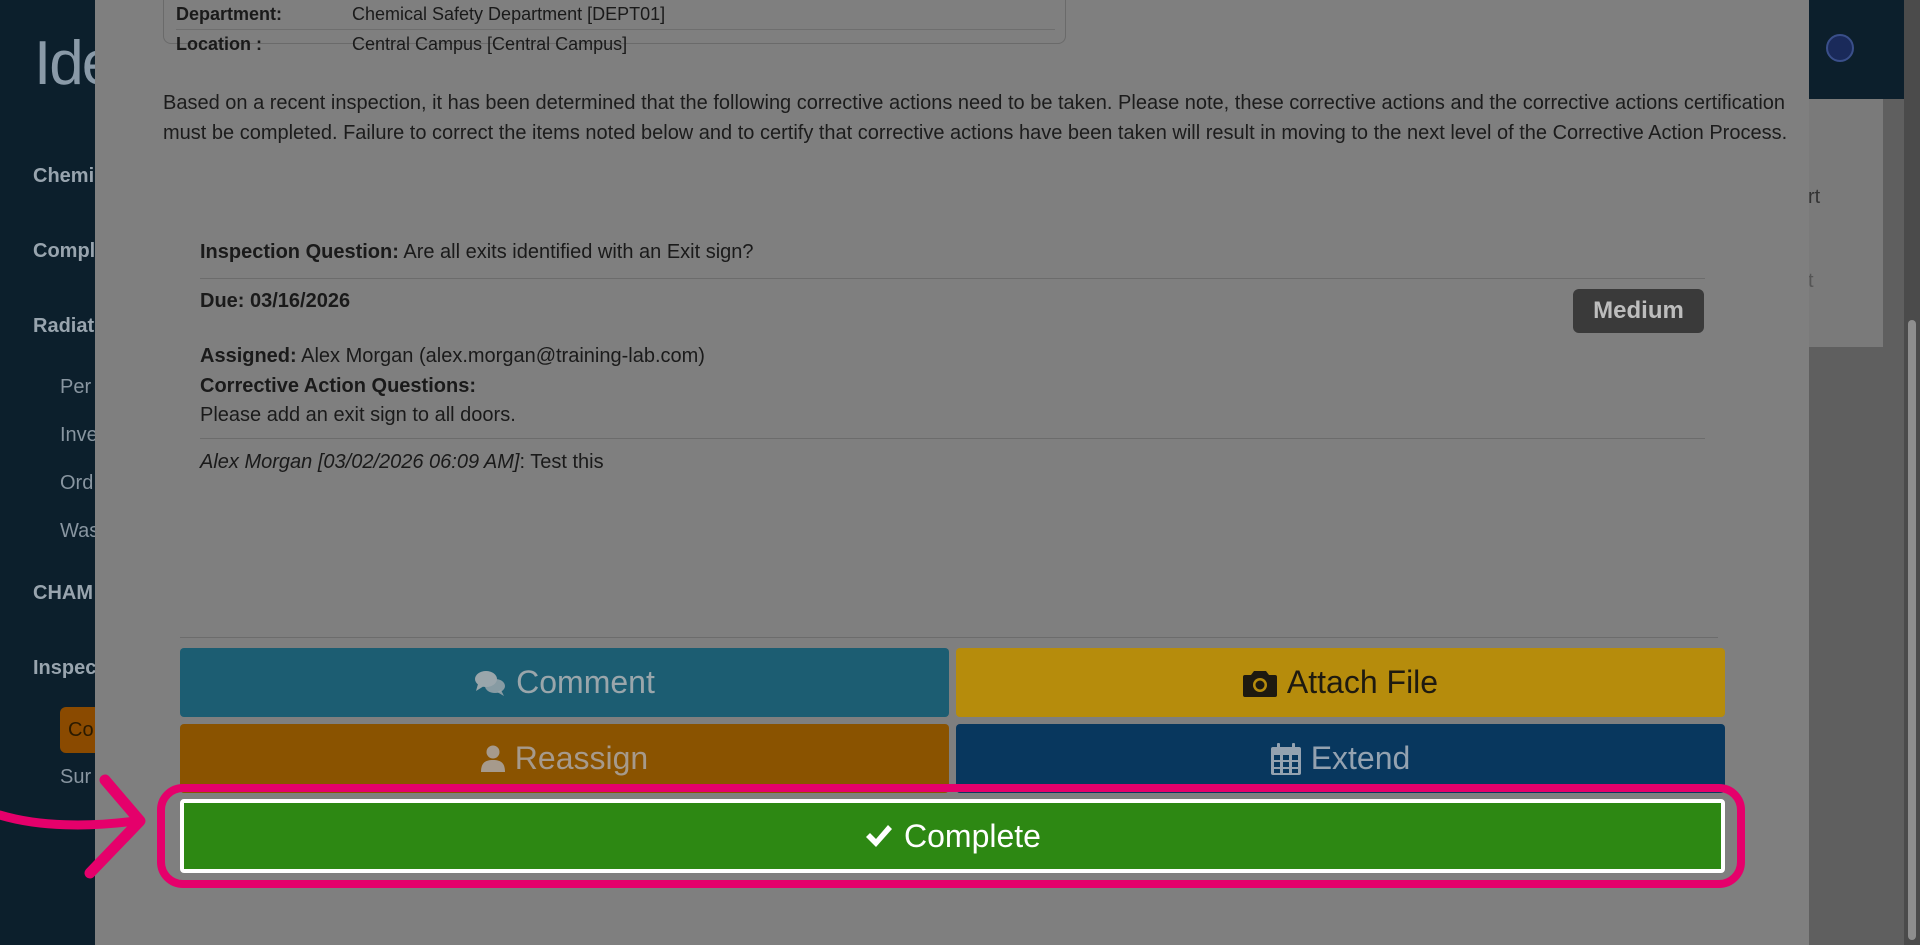 This screenshot has height=945, width=1920. What do you see at coordinates (1360, 758) in the screenshot?
I see `extend-button-label: Extend` at bounding box center [1360, 758].